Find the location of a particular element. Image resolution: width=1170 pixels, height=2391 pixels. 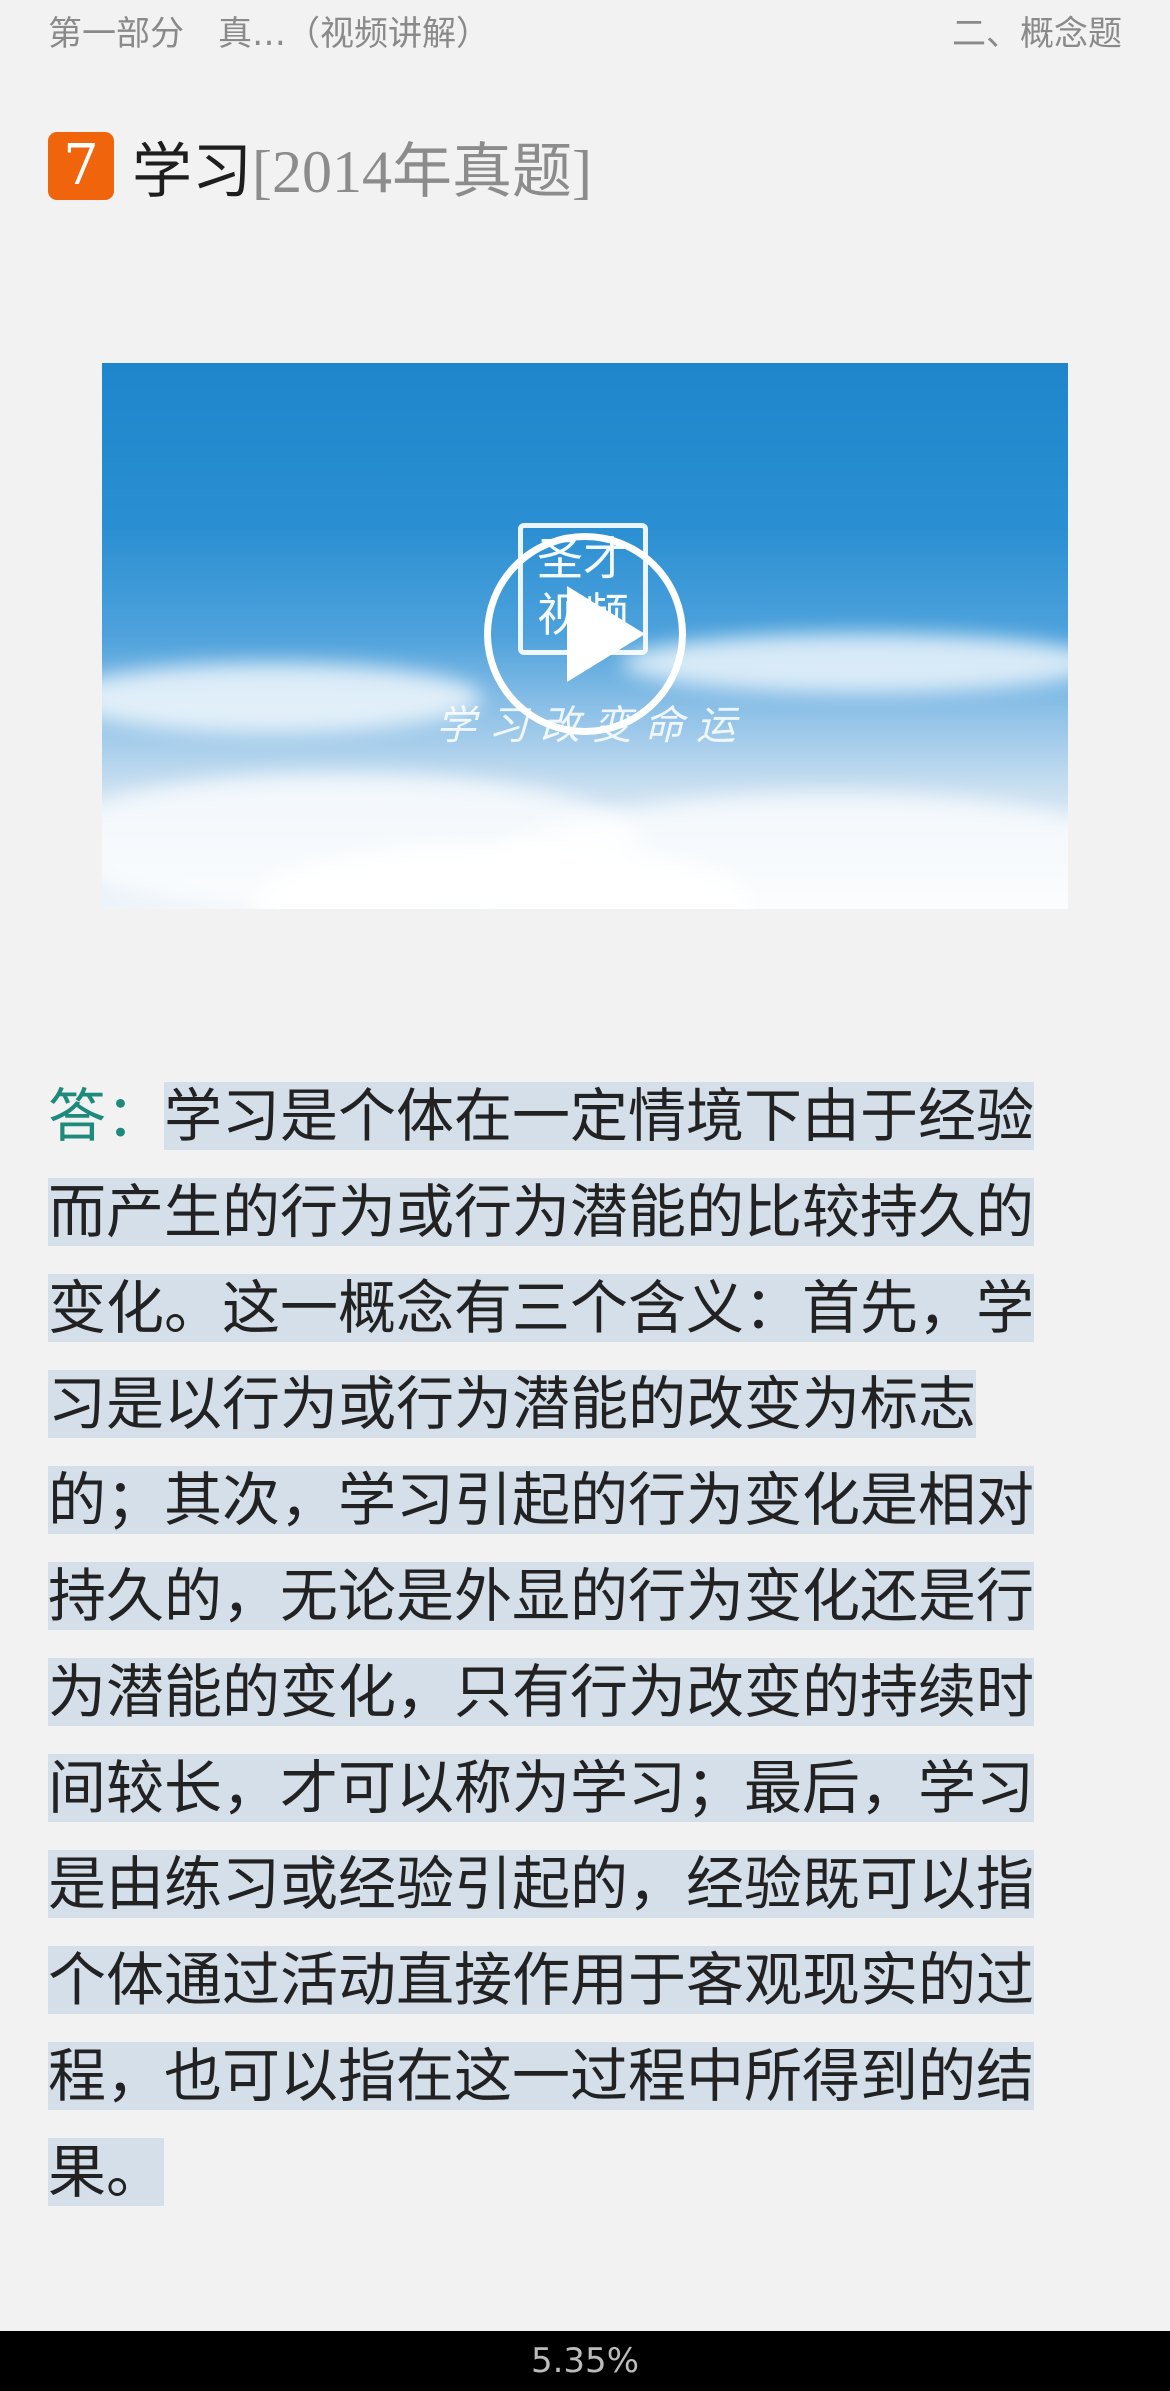

question-title: 学习 is located at coordinates (192, 171).